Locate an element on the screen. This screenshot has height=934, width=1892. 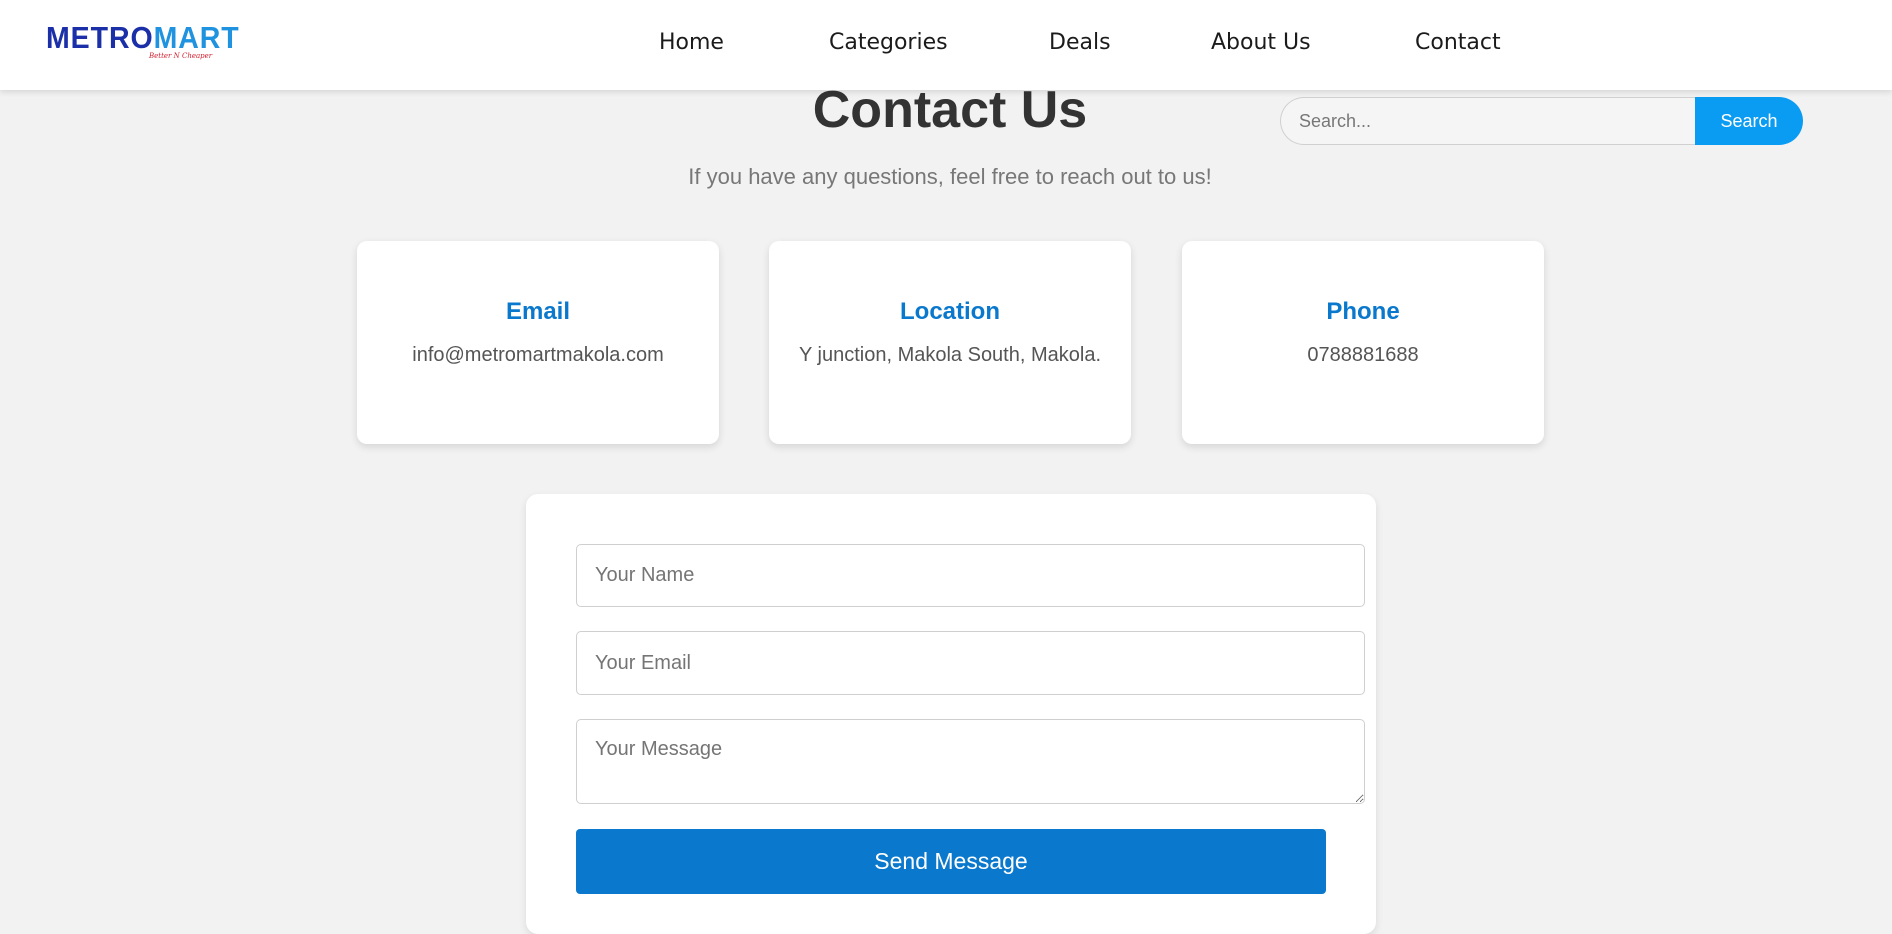
email-card-title: Email is located at coordinates (538, 311).